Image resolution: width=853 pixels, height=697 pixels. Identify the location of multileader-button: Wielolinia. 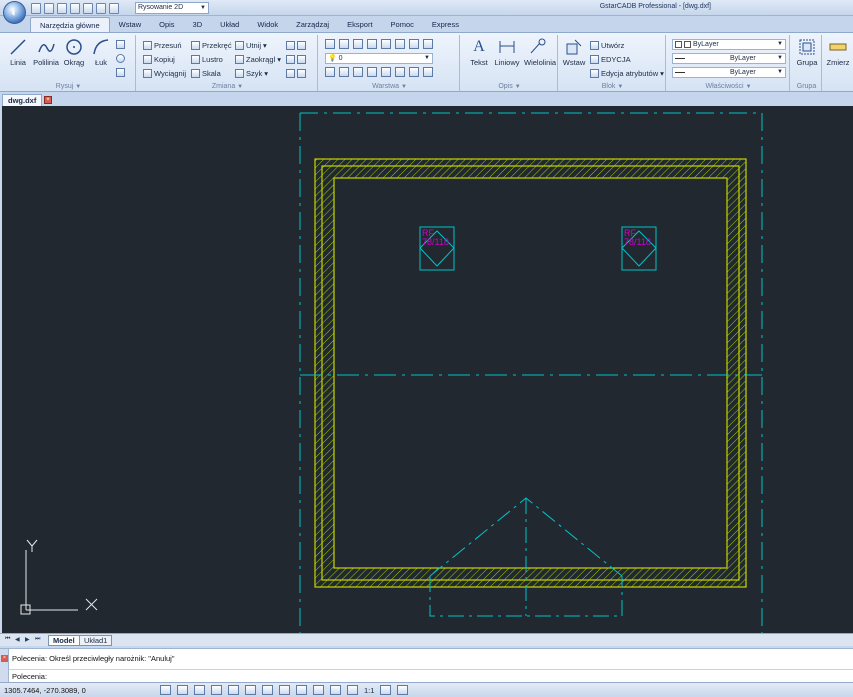
(540, 52).